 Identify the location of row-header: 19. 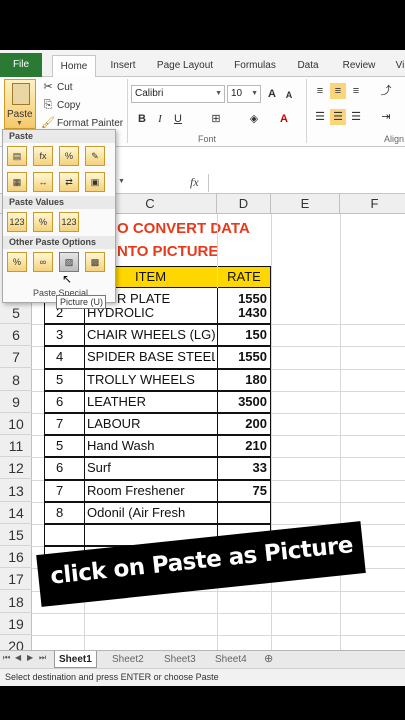
(16, 624).